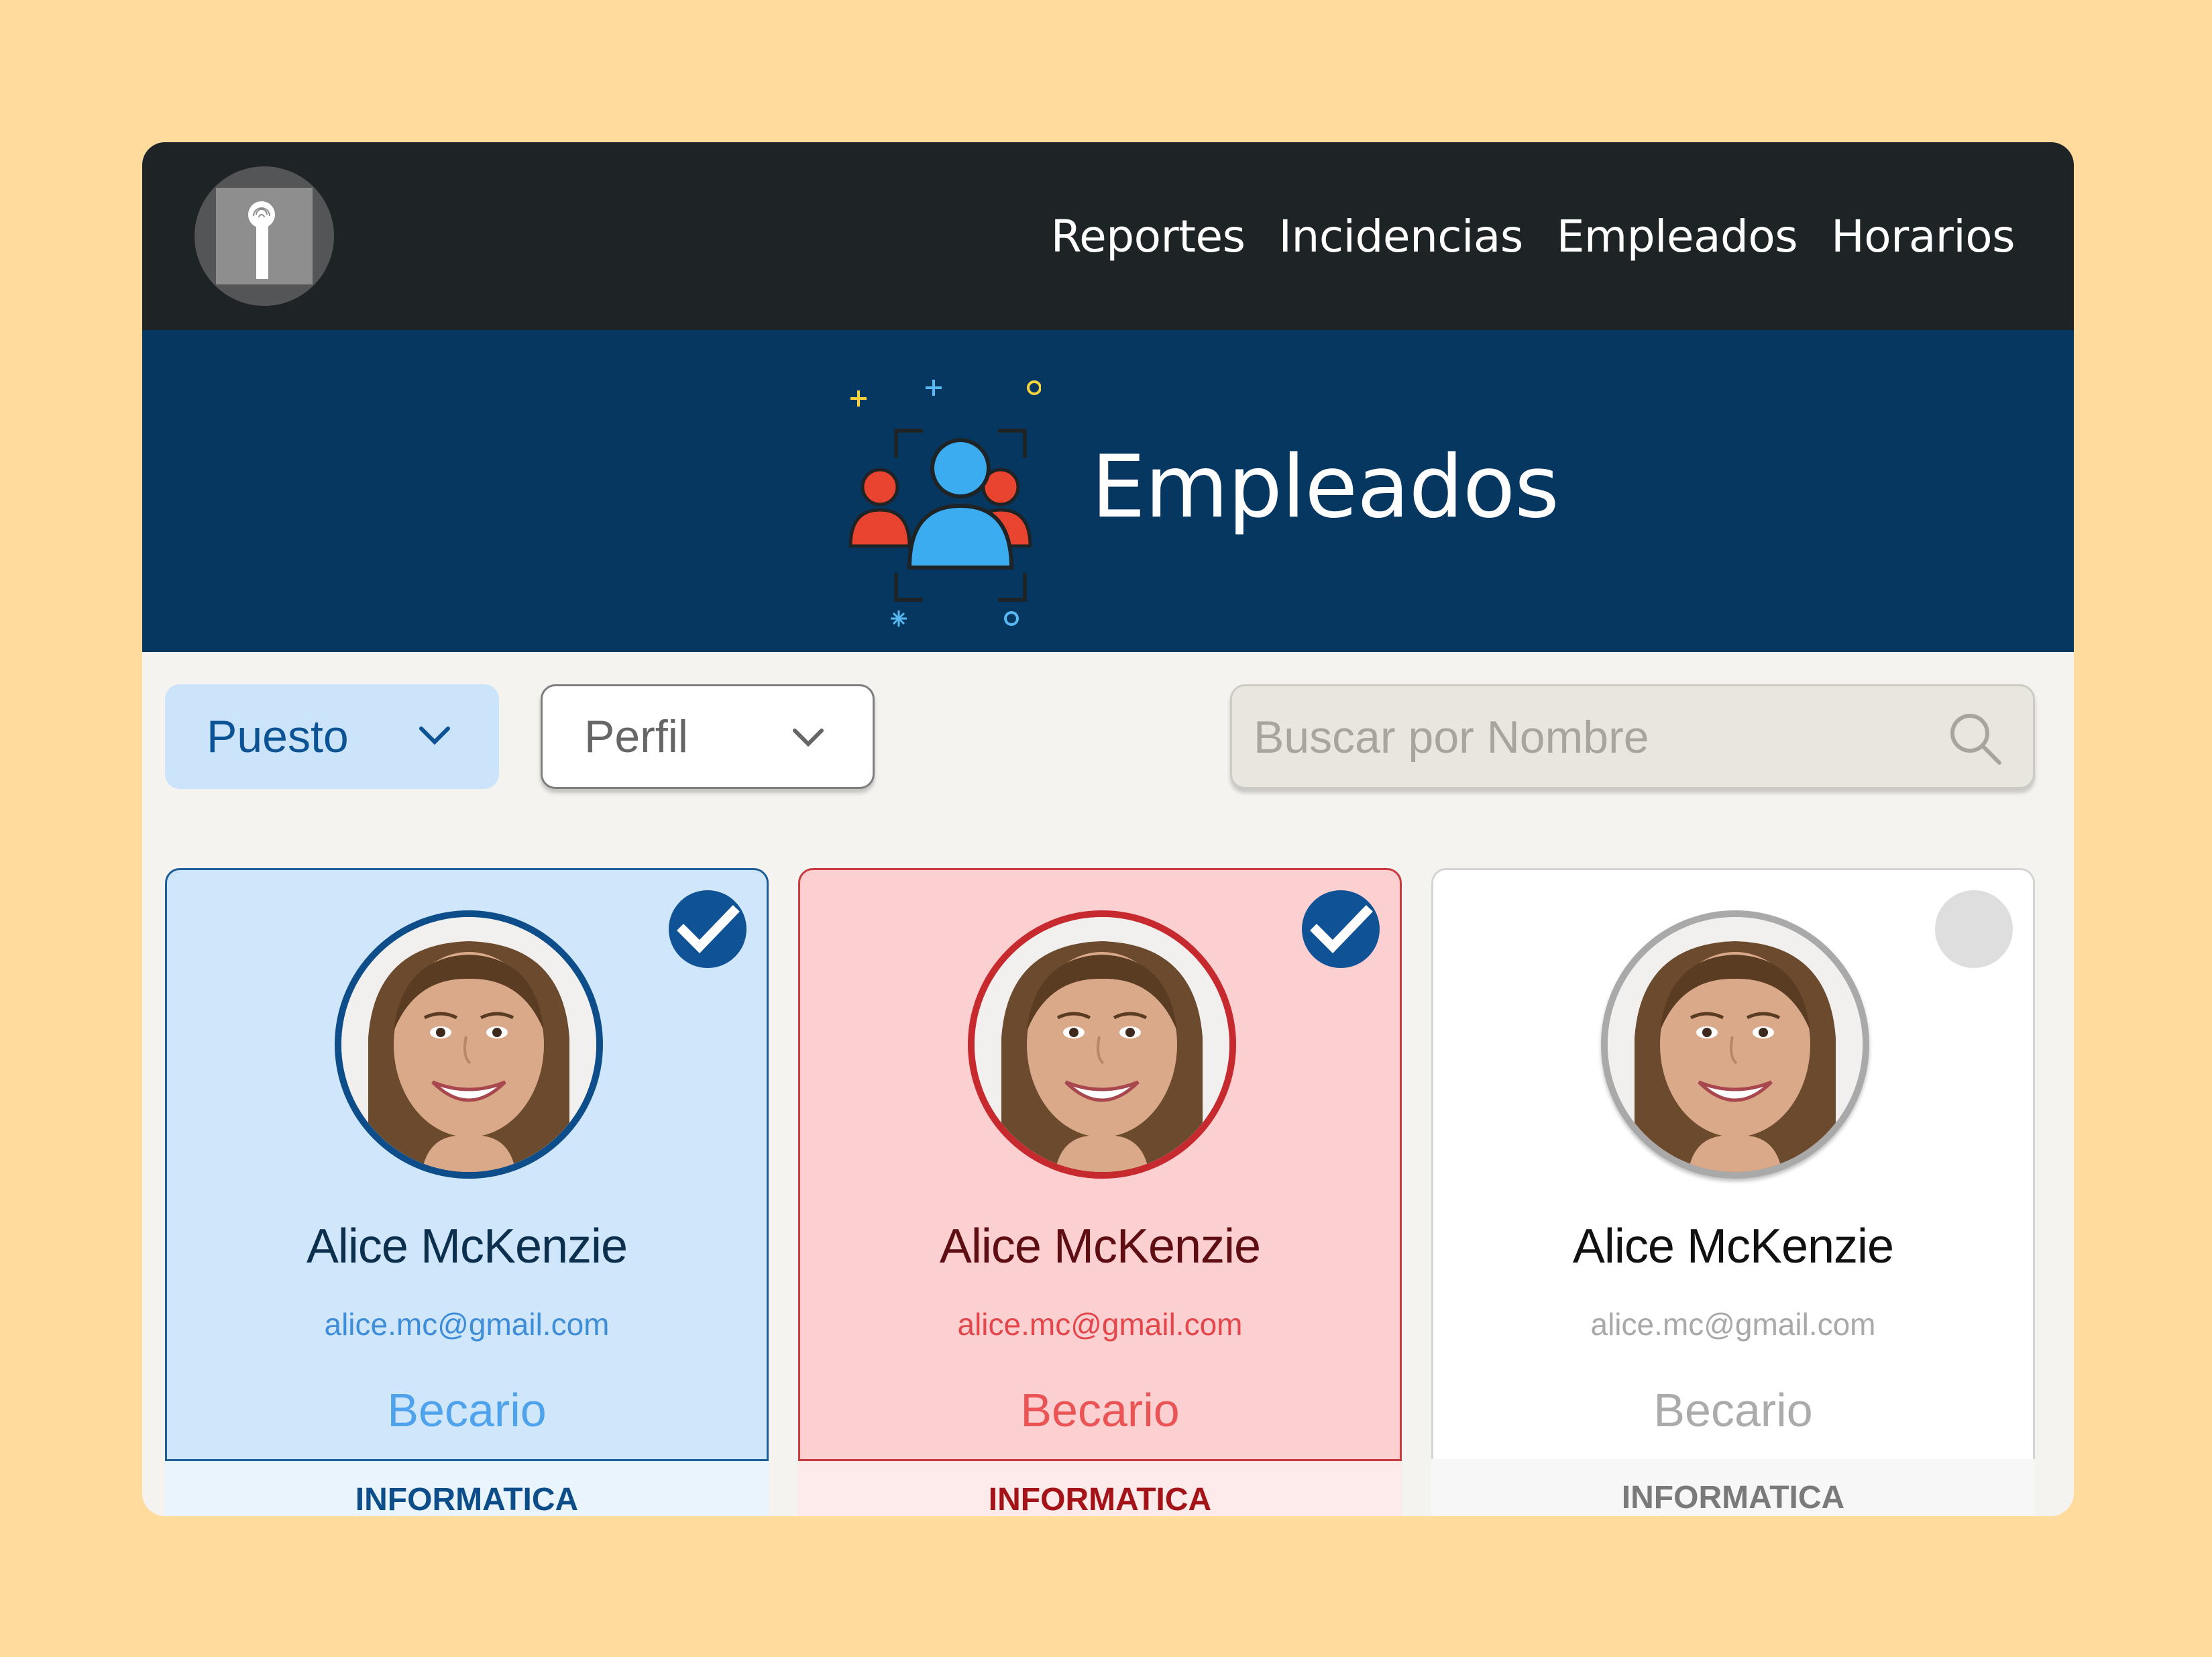  What do you see at coordinates (1974, 929) in the screenshot?
I see `unselected-circle-icon` at bounding box center [1974, 929].